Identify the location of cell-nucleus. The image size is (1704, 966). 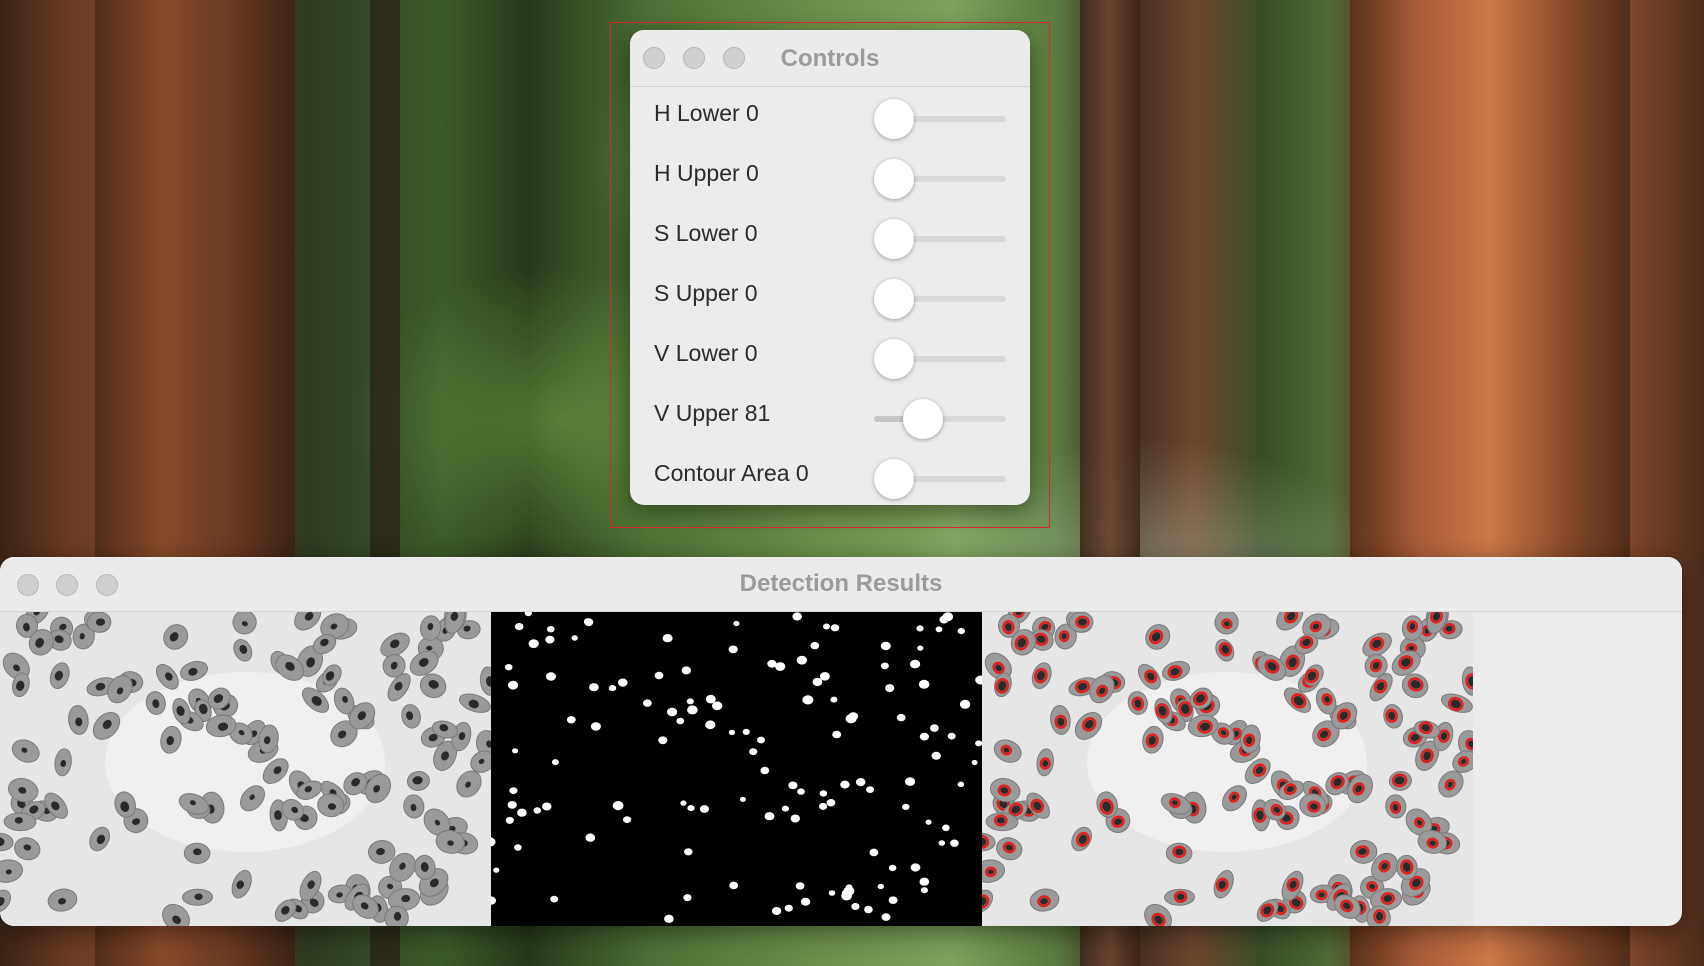
(429, 648).